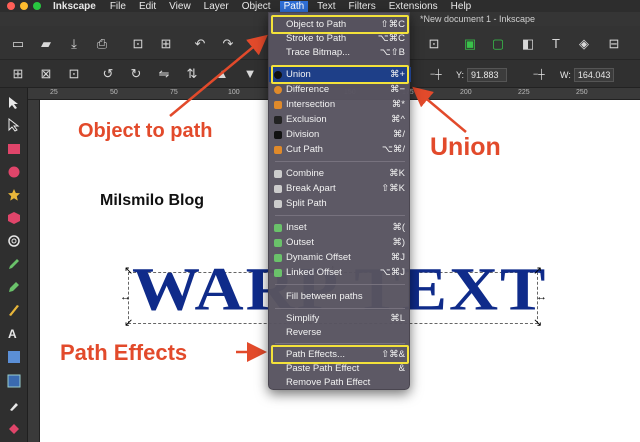 The height and width of the screenshot is (442, 640). What do you see at coordinates (180, 6) in the screenshot?
I see `menu-view: View` at bounding box center [180, 6].